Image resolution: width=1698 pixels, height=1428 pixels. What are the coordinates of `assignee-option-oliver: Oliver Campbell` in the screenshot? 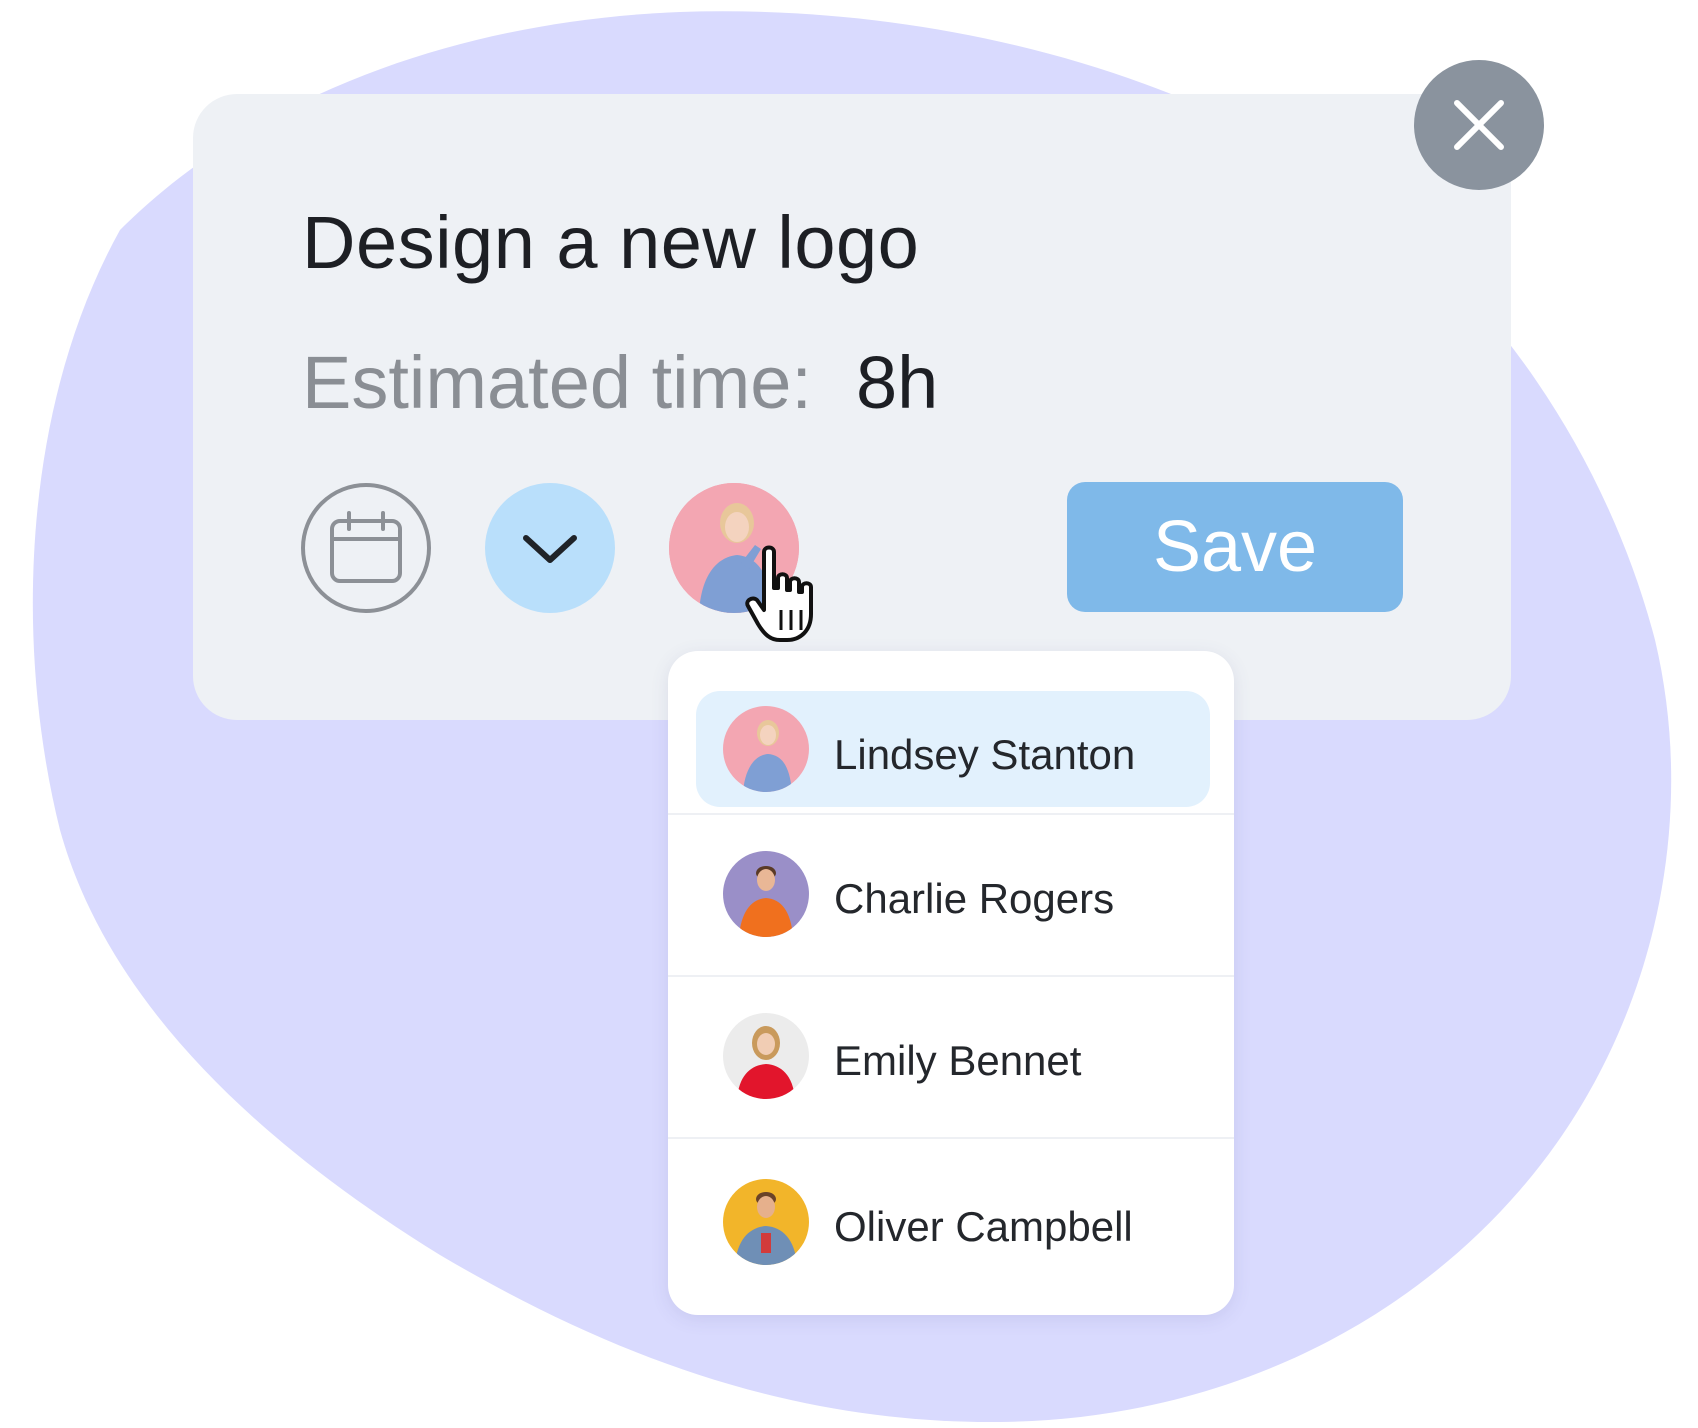 It's located at (951, 1218).